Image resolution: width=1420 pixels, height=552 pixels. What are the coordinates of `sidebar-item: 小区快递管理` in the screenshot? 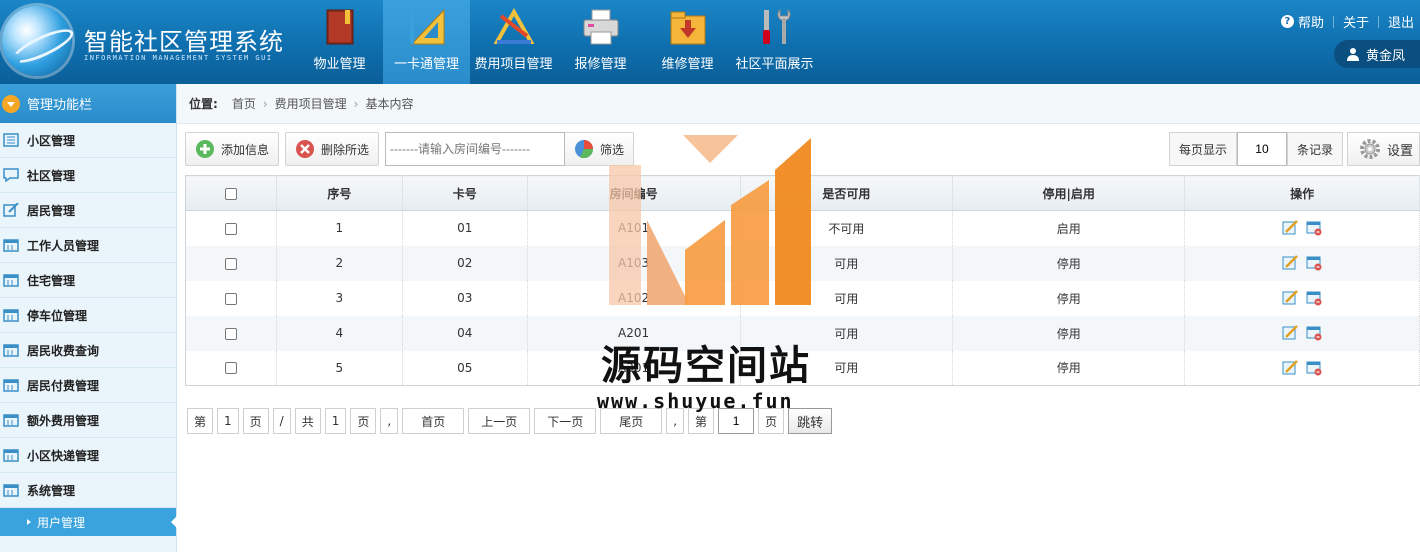 It's located at (88, 455).